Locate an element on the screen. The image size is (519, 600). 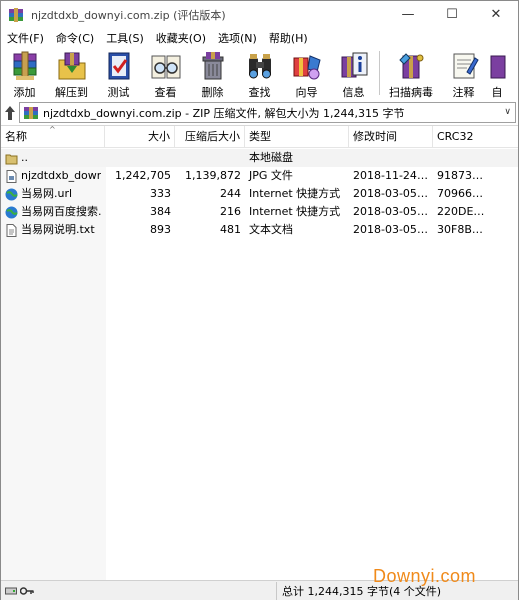
header-packed-size: 压缩后大小 is located at coordinates (210, 137).